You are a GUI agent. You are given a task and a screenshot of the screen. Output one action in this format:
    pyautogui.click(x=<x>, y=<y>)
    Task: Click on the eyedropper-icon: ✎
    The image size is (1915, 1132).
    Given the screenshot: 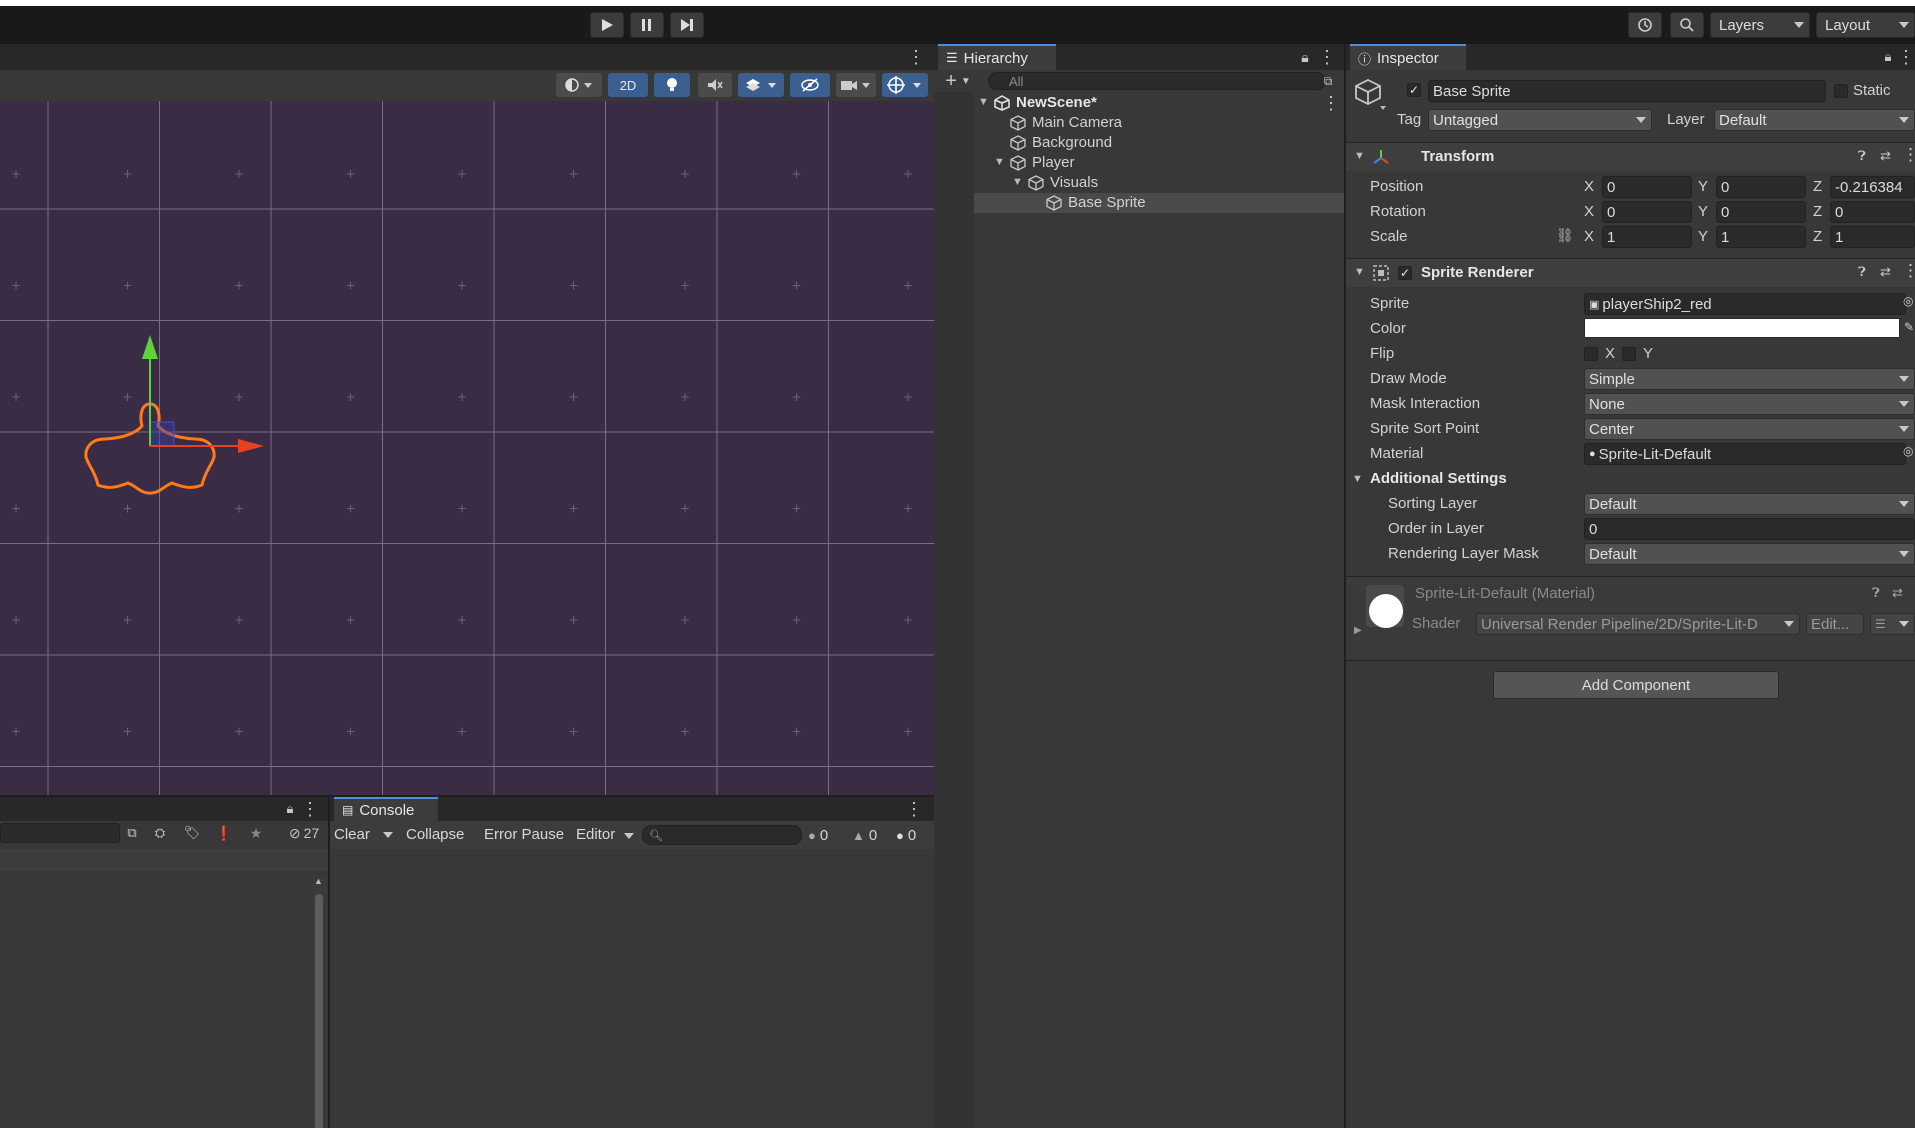 What is the action you would take?
    pyautogui.click(x=1909, y=327)
    